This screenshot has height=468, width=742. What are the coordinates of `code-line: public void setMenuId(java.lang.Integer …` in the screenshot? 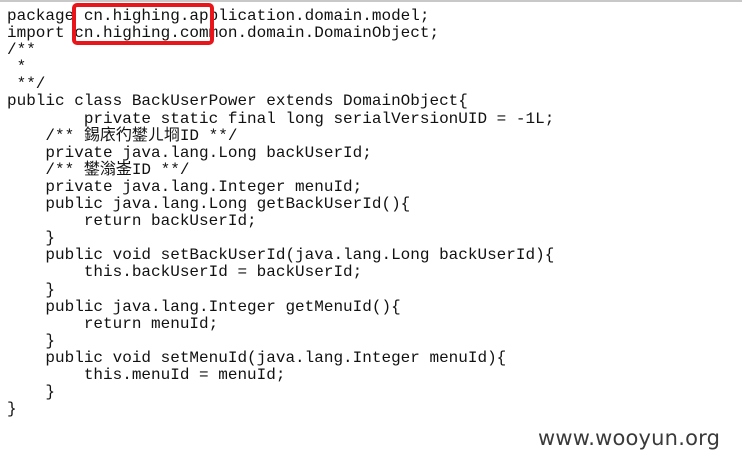 It's located at (257, 357).